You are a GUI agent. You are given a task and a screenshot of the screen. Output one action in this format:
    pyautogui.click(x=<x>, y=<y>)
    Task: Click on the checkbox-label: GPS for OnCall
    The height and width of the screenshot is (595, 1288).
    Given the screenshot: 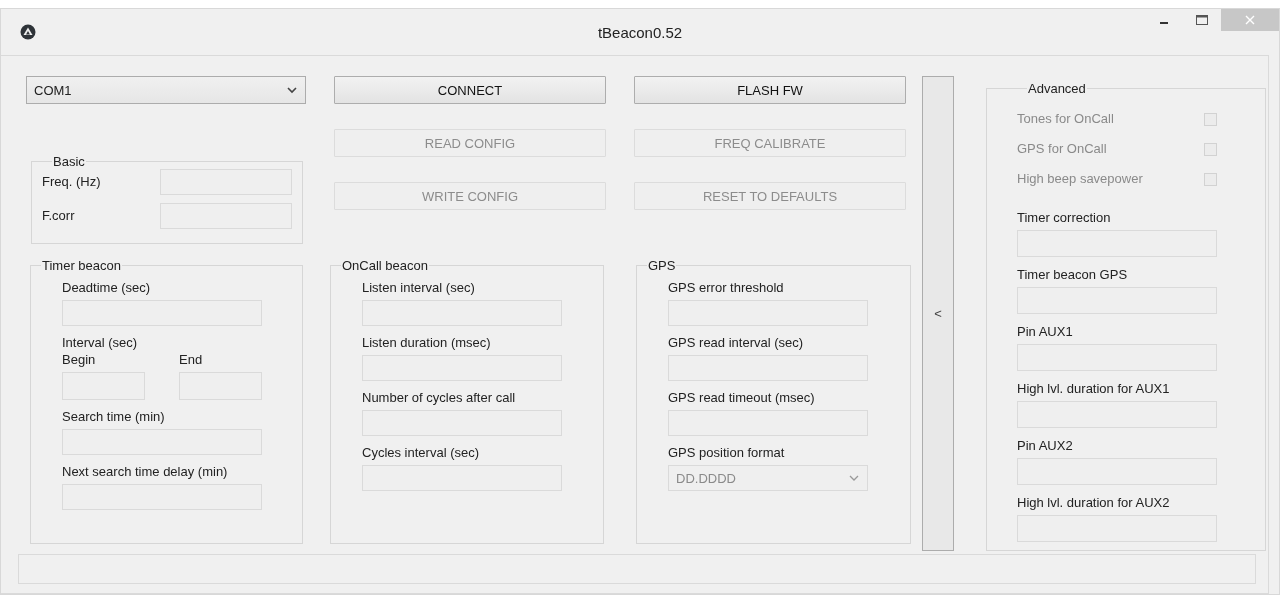 What is the action you would take?
    pyautogui.click(x=1062, y=149)
    